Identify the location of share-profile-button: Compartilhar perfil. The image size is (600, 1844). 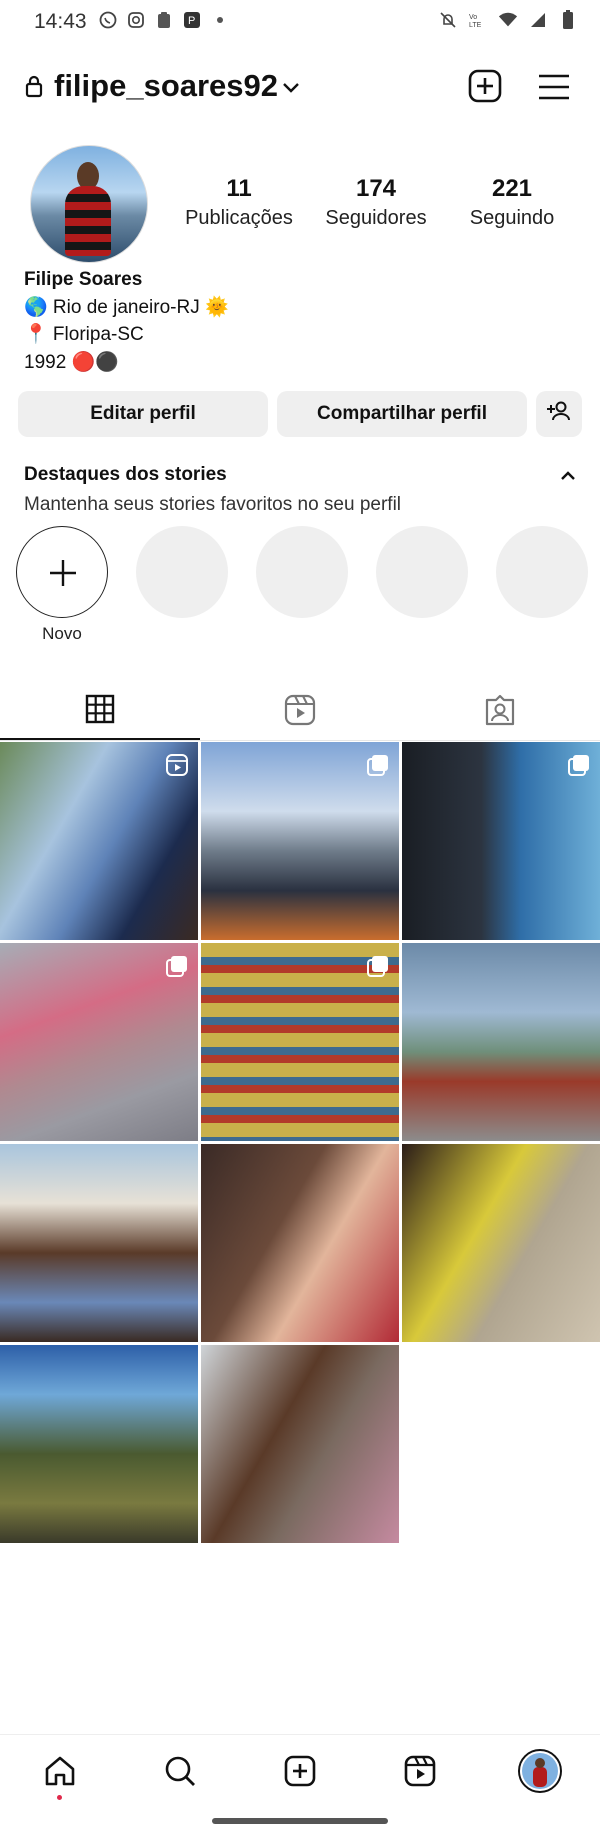
(402, 414).